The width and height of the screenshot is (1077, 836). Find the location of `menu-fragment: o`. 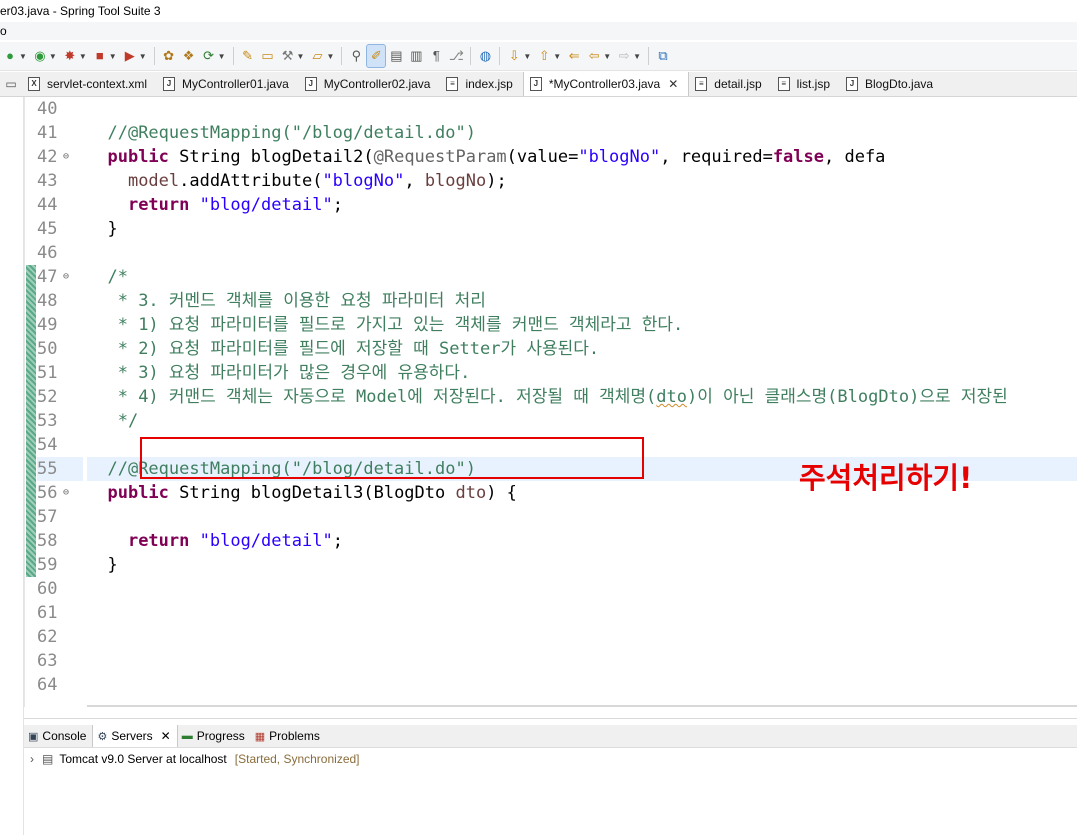

menu-fragment: o is located at coordinates (3, 31).